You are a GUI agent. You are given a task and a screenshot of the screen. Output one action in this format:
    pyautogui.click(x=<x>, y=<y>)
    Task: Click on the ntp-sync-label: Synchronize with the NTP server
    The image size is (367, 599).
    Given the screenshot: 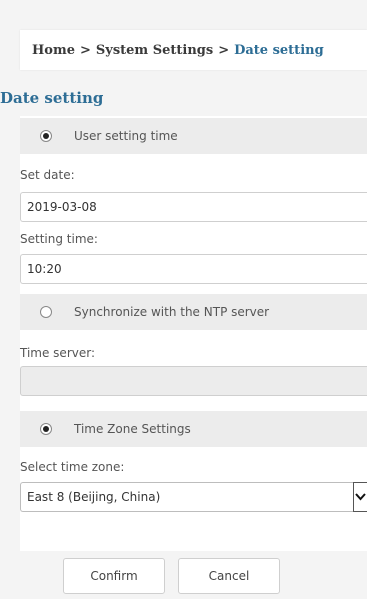 What is the action you would take?
    pyautogui.click(x=172, y=312)
    